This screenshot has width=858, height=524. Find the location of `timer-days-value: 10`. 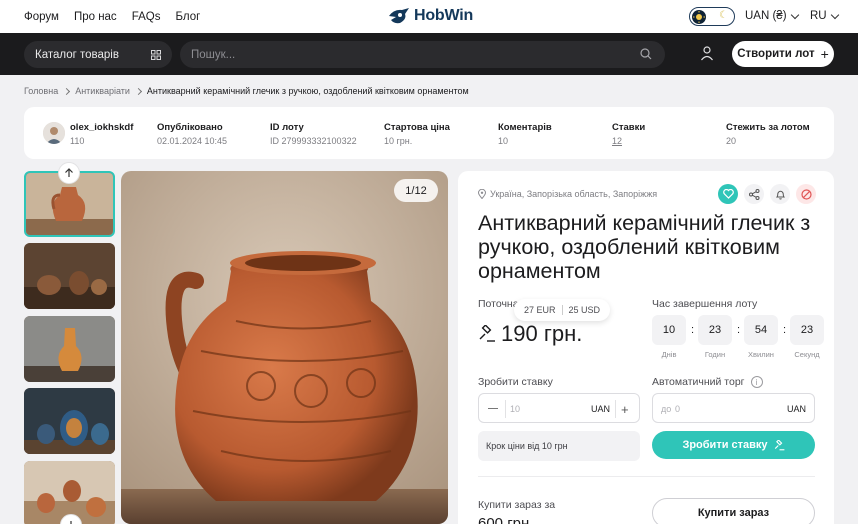

timer-days-value: 10 is located at coordinates (669, 330).